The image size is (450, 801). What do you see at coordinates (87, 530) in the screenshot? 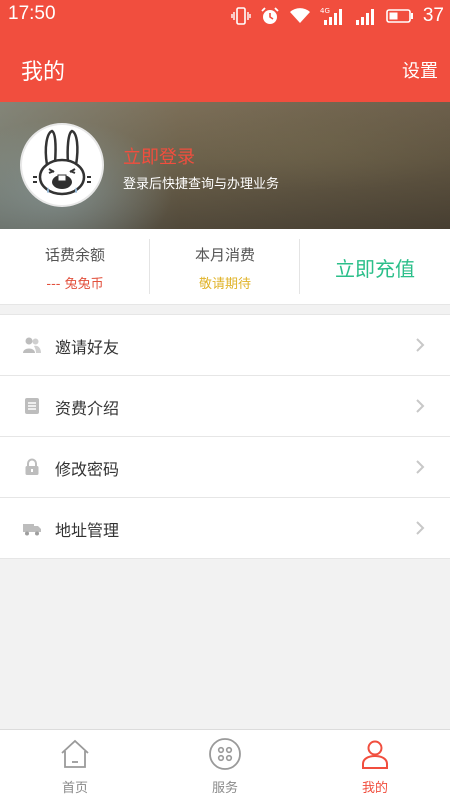
I see `menu-item-label: 地址管理` at bounding box center [87, 530].